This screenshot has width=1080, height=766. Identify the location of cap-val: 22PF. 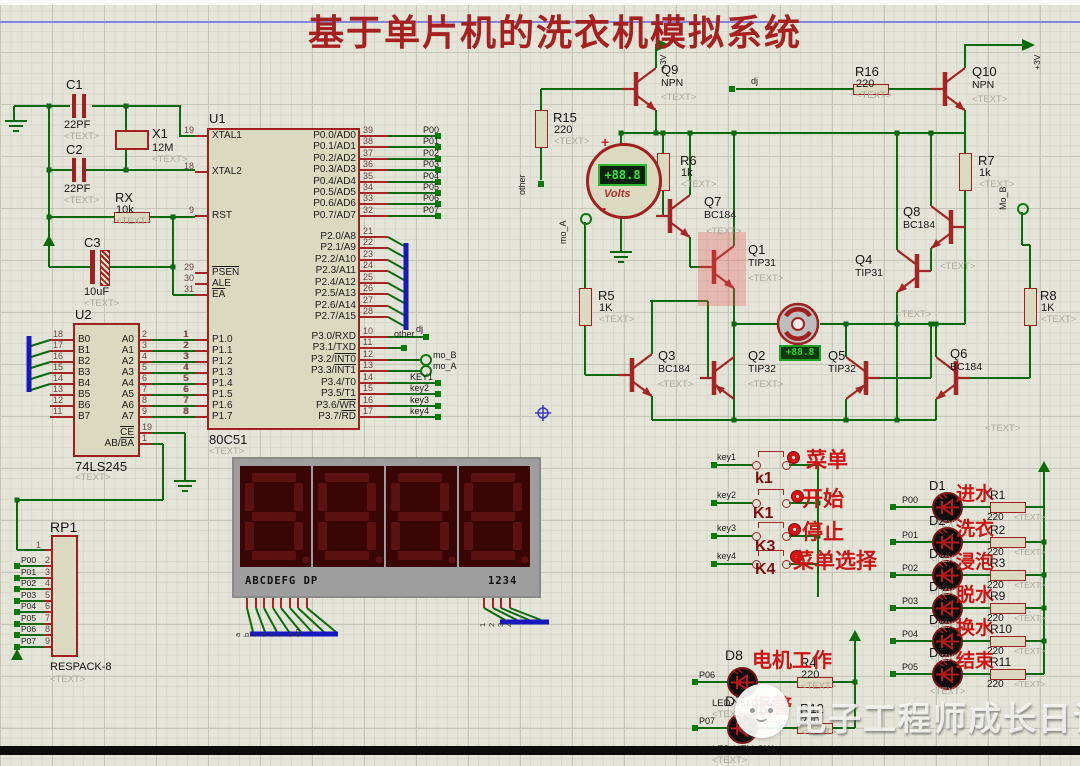
(77, 189).